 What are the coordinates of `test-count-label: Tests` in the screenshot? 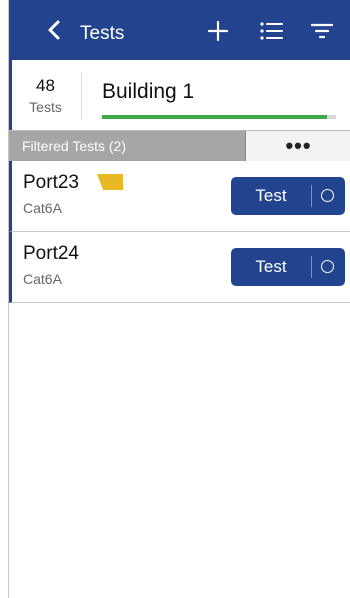 It's located at (45, 107).